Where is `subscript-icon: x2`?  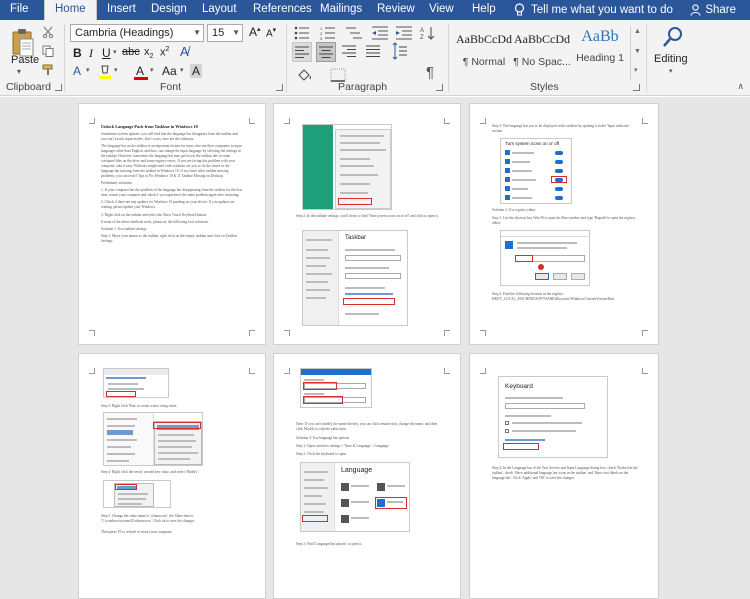
subscript-icon: x2 is located at coordinates (148, 53).